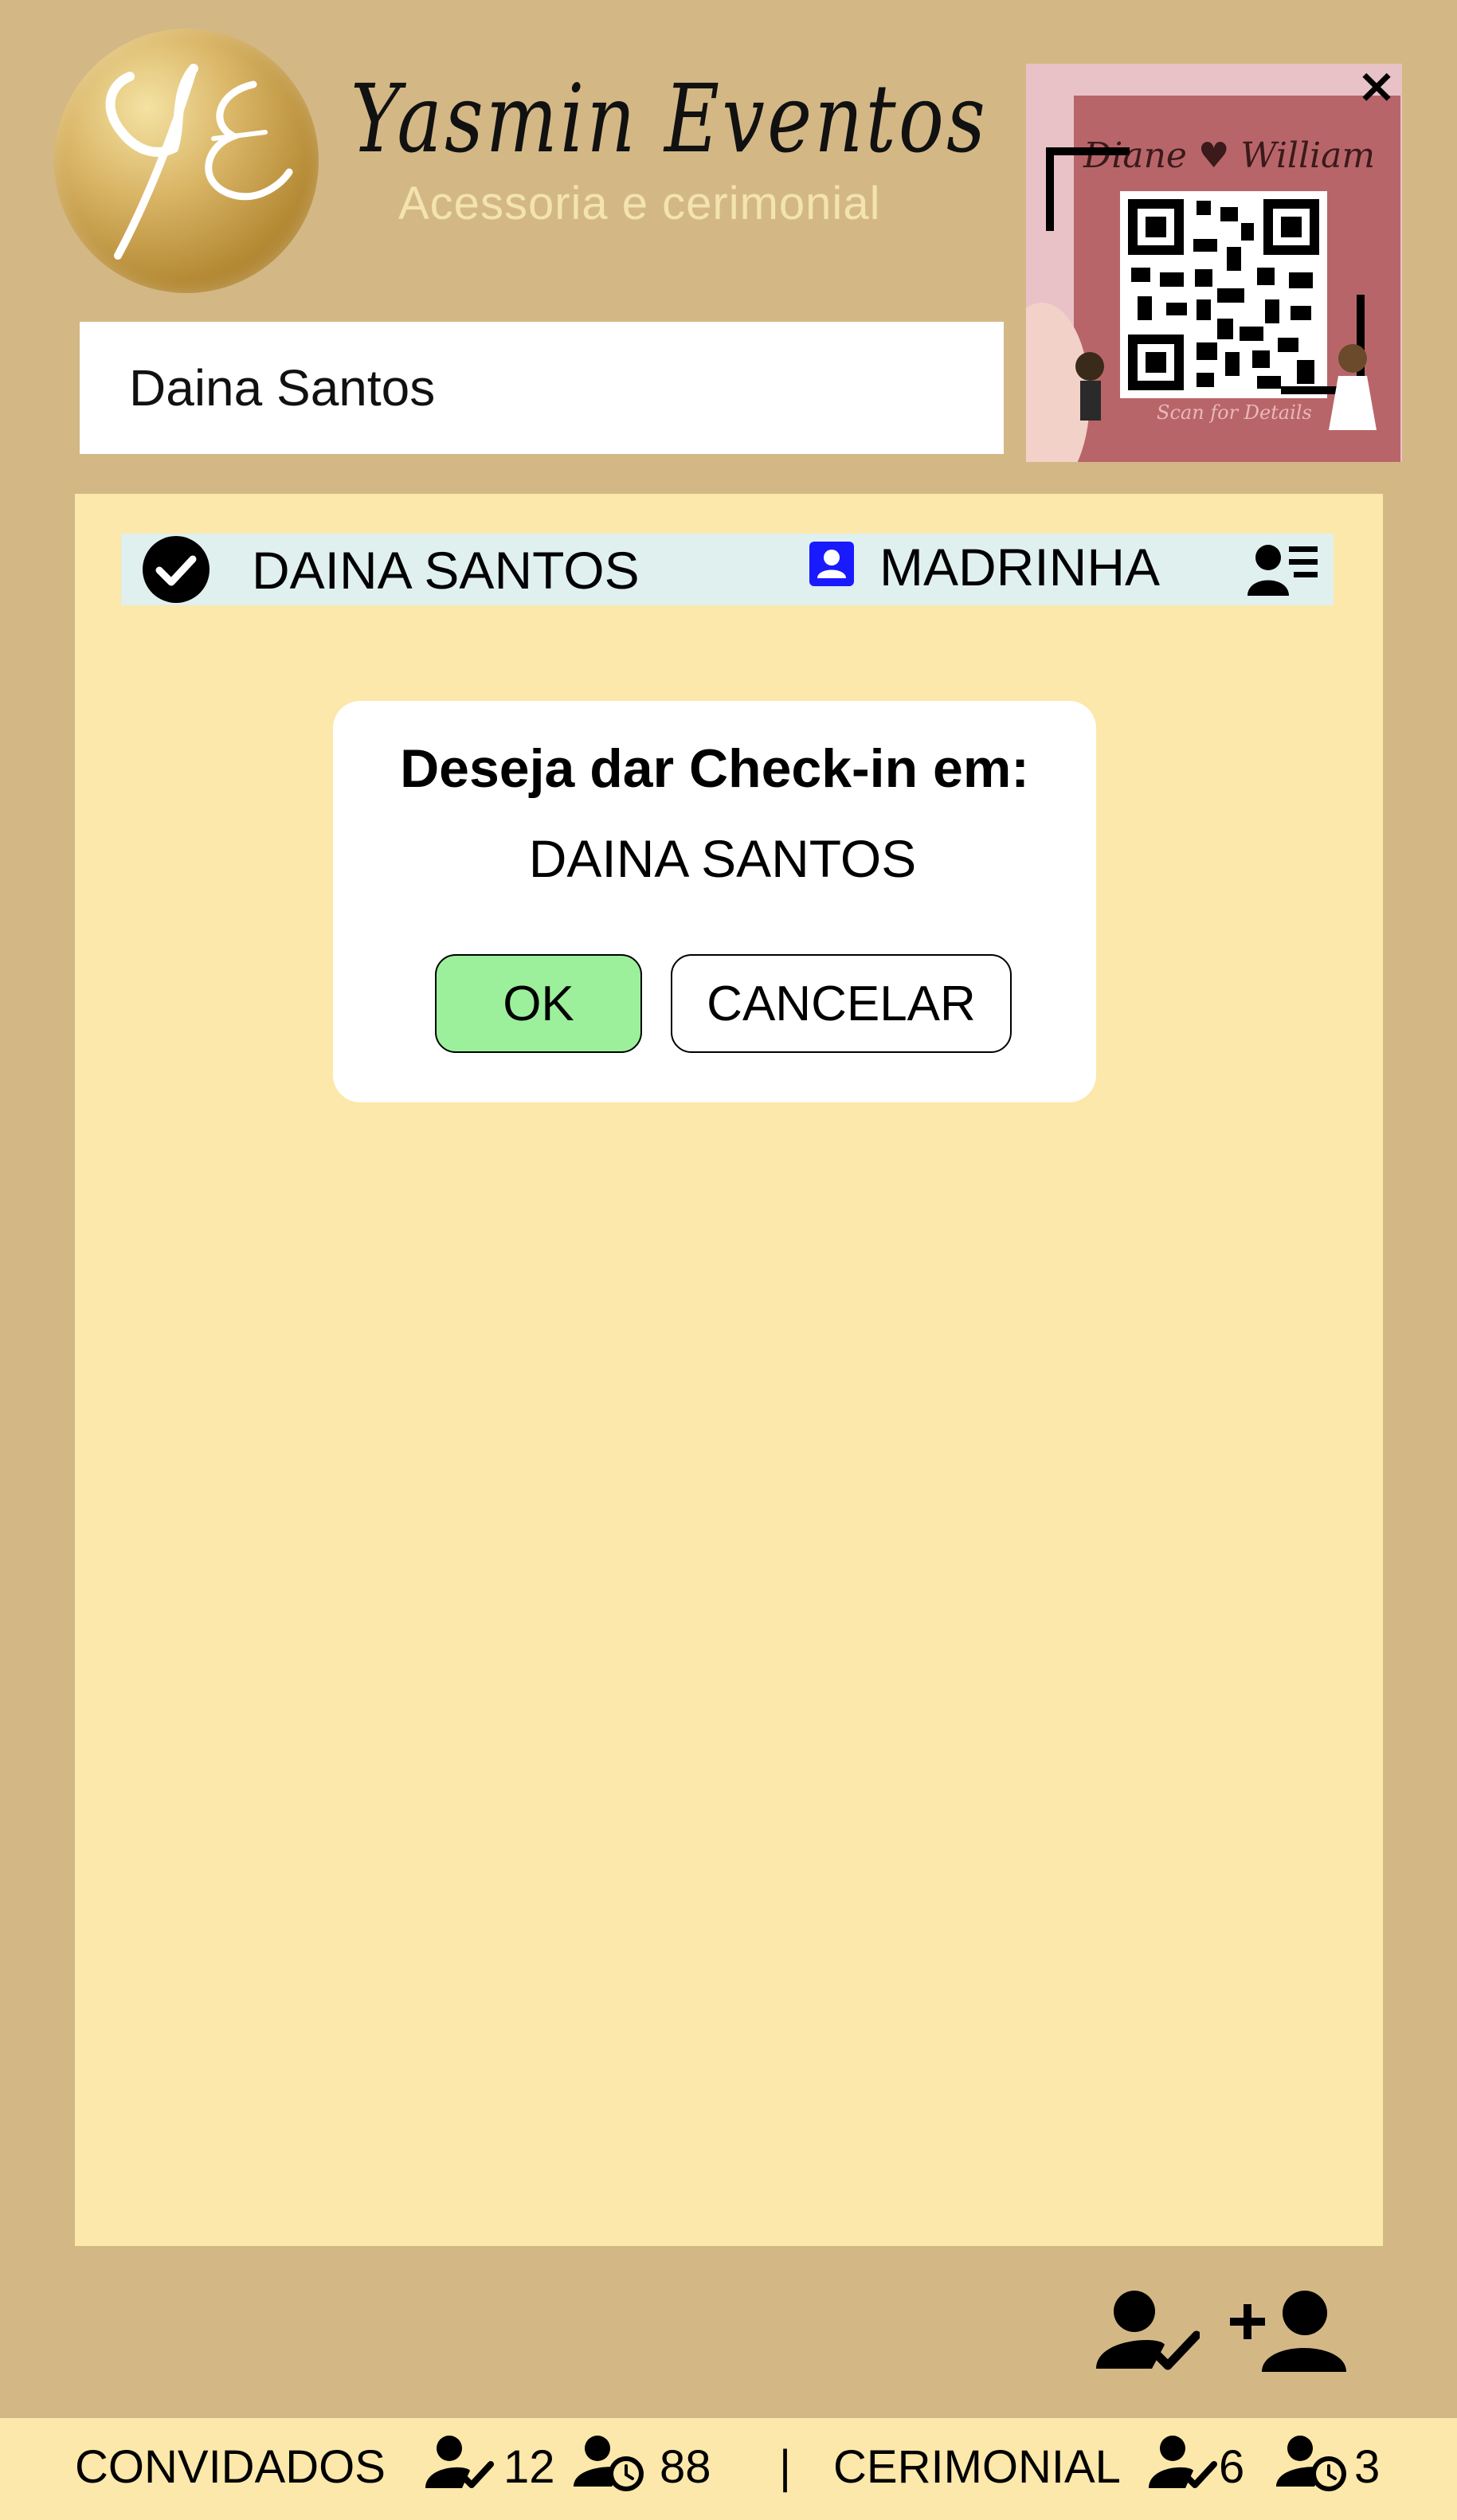 This screenshot has width=1457, height=2520. Describe the element at coordinates (1376, 86) in the screenshot. I see `close-icon: ×` at that location.